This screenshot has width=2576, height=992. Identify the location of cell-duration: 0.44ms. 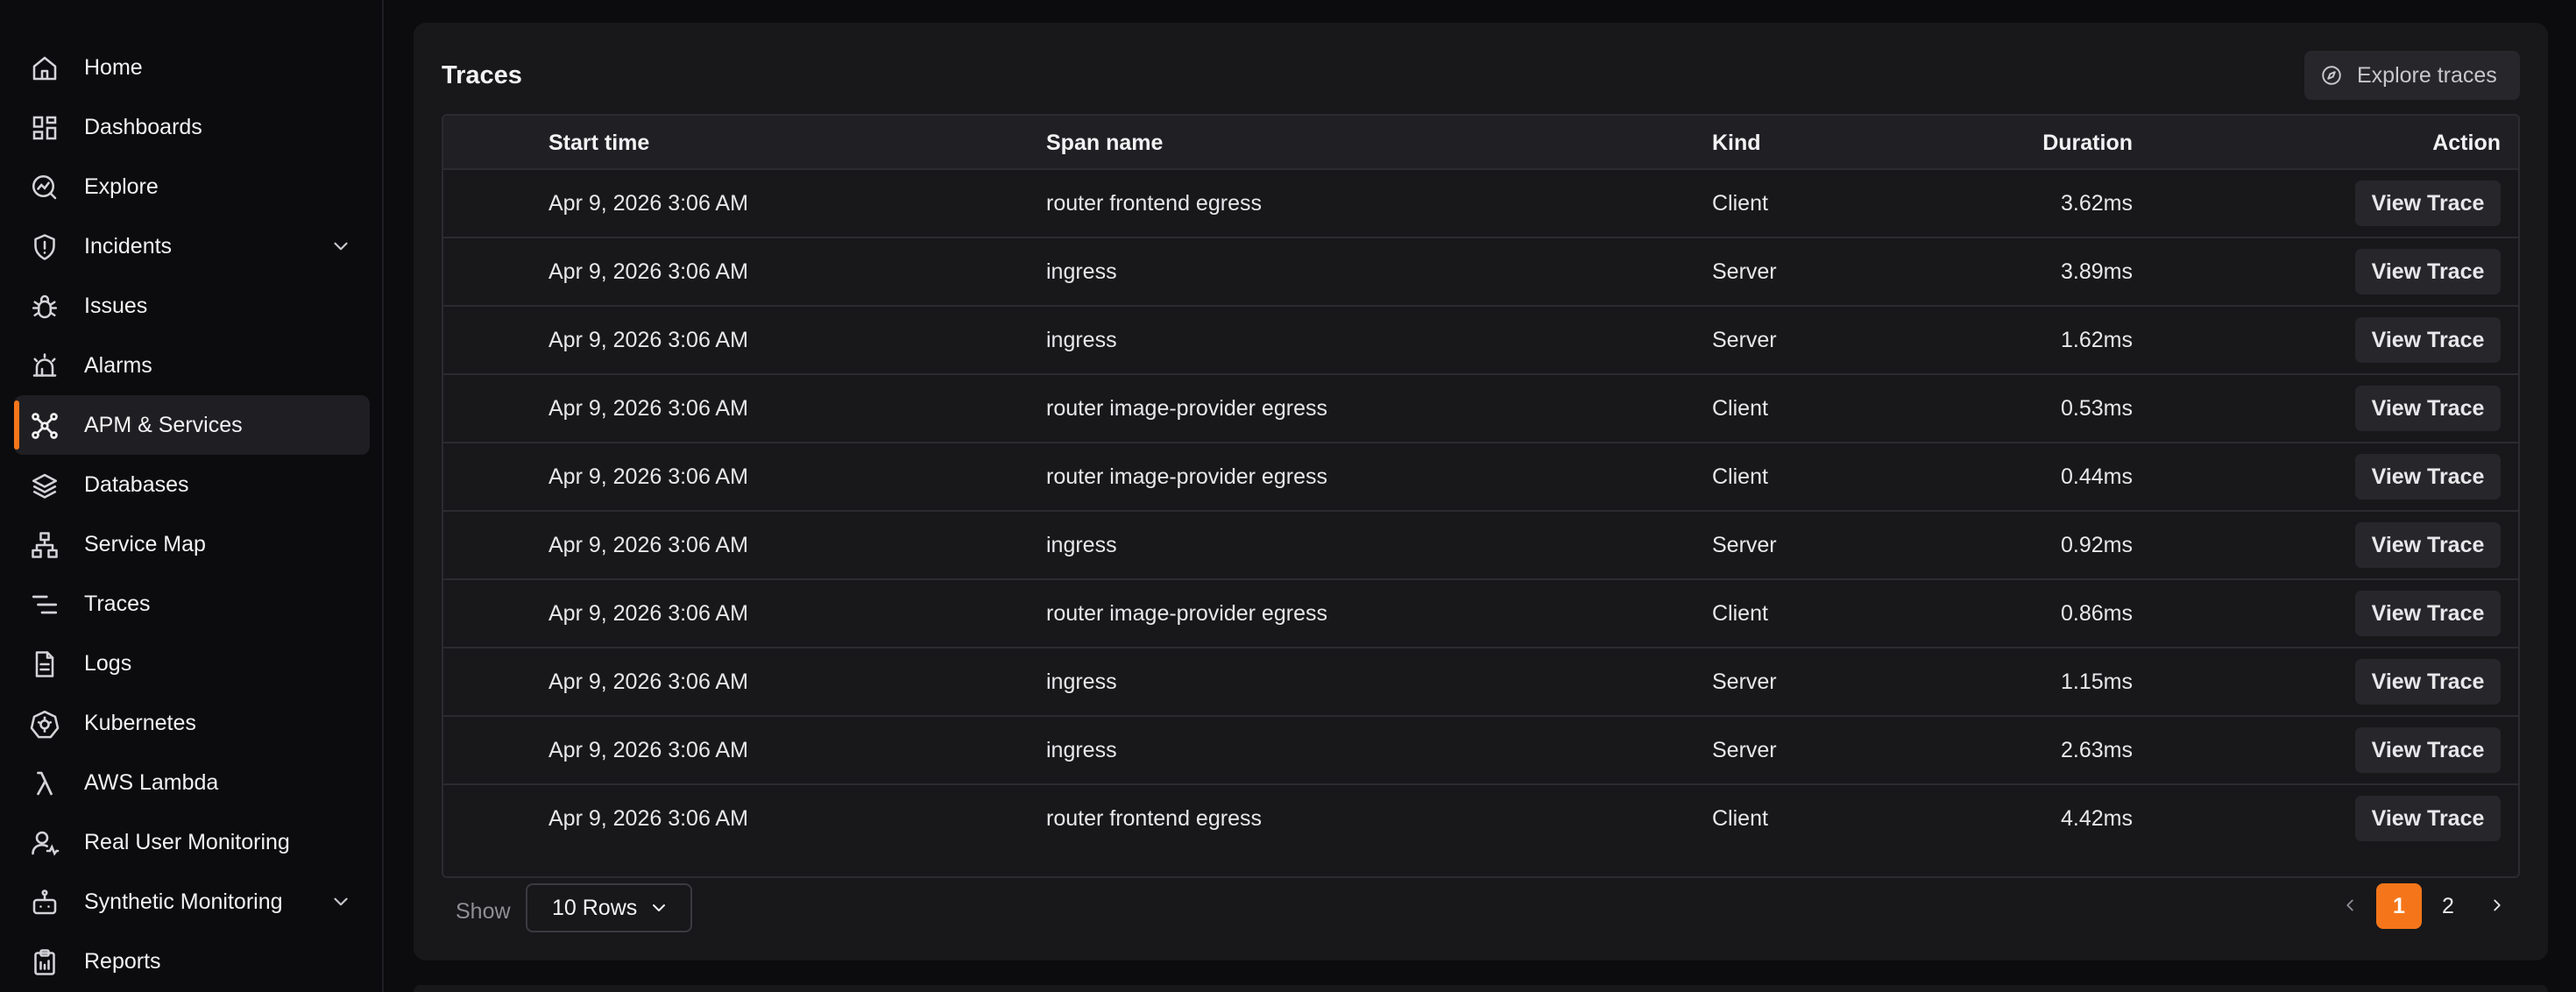
(2097, 476).